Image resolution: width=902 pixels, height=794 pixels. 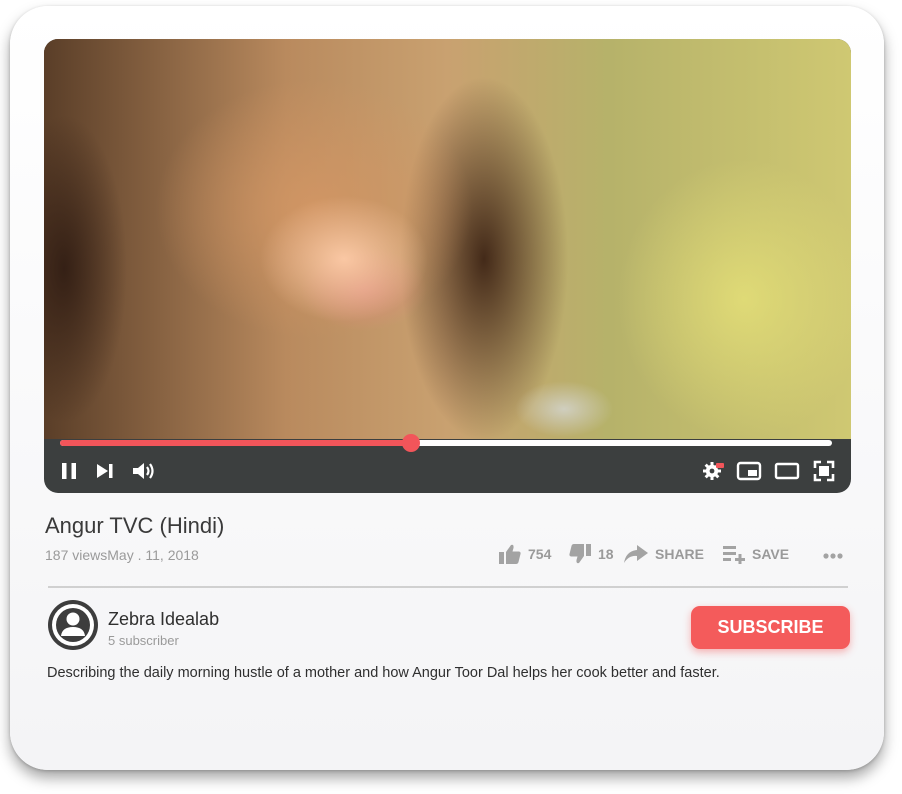 I want to click on thumbs-up-icon, so click(x=510, y=554).